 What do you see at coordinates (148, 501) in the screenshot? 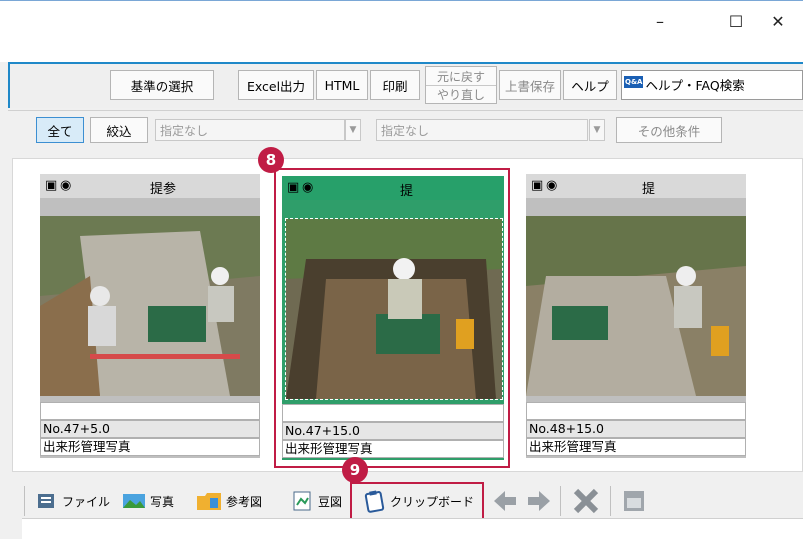
I see `photo-button: 写真` at bounding box center [148, 501].